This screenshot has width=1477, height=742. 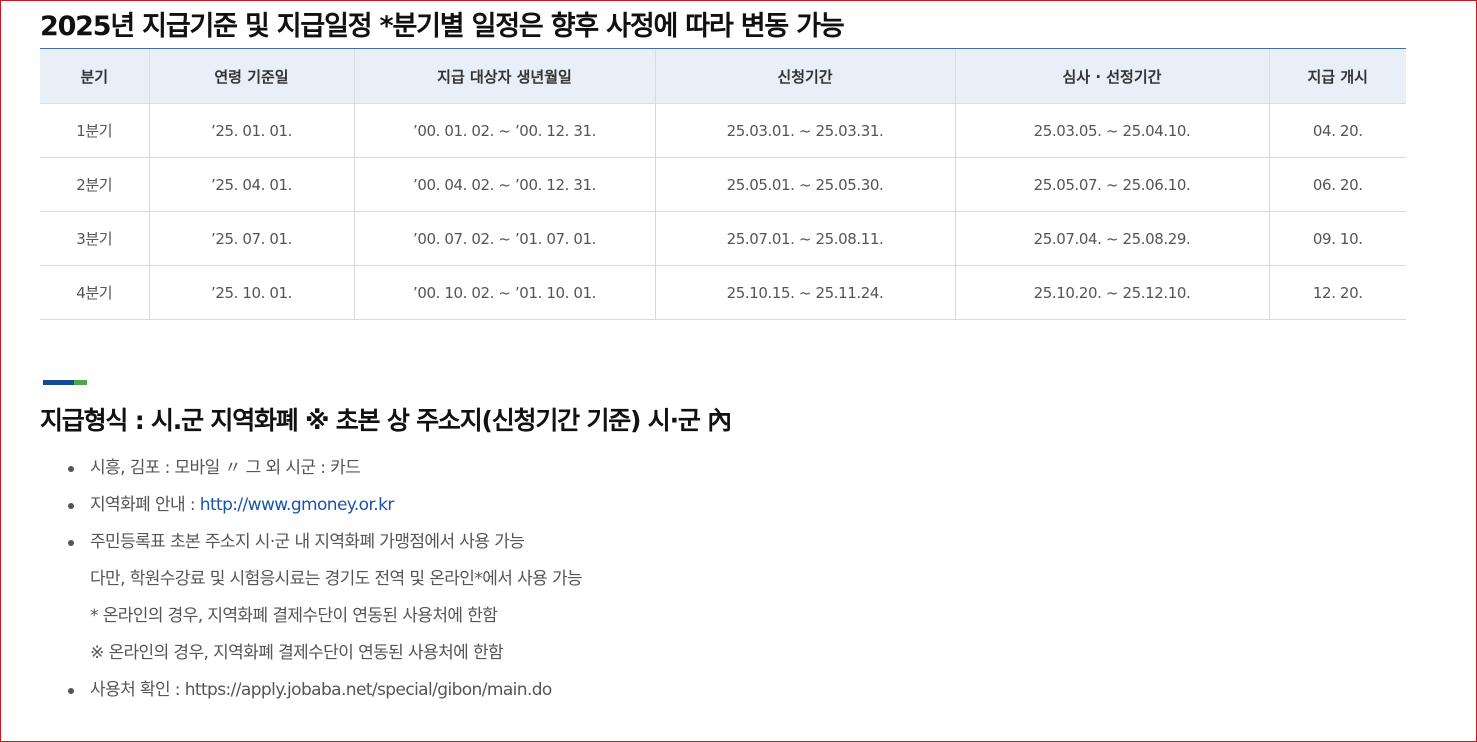 What do you see at coordinates (1337, 130) in the screenshot?
I see `cell-payment-start: 04. 20.` at bounding box center [1337, 130].